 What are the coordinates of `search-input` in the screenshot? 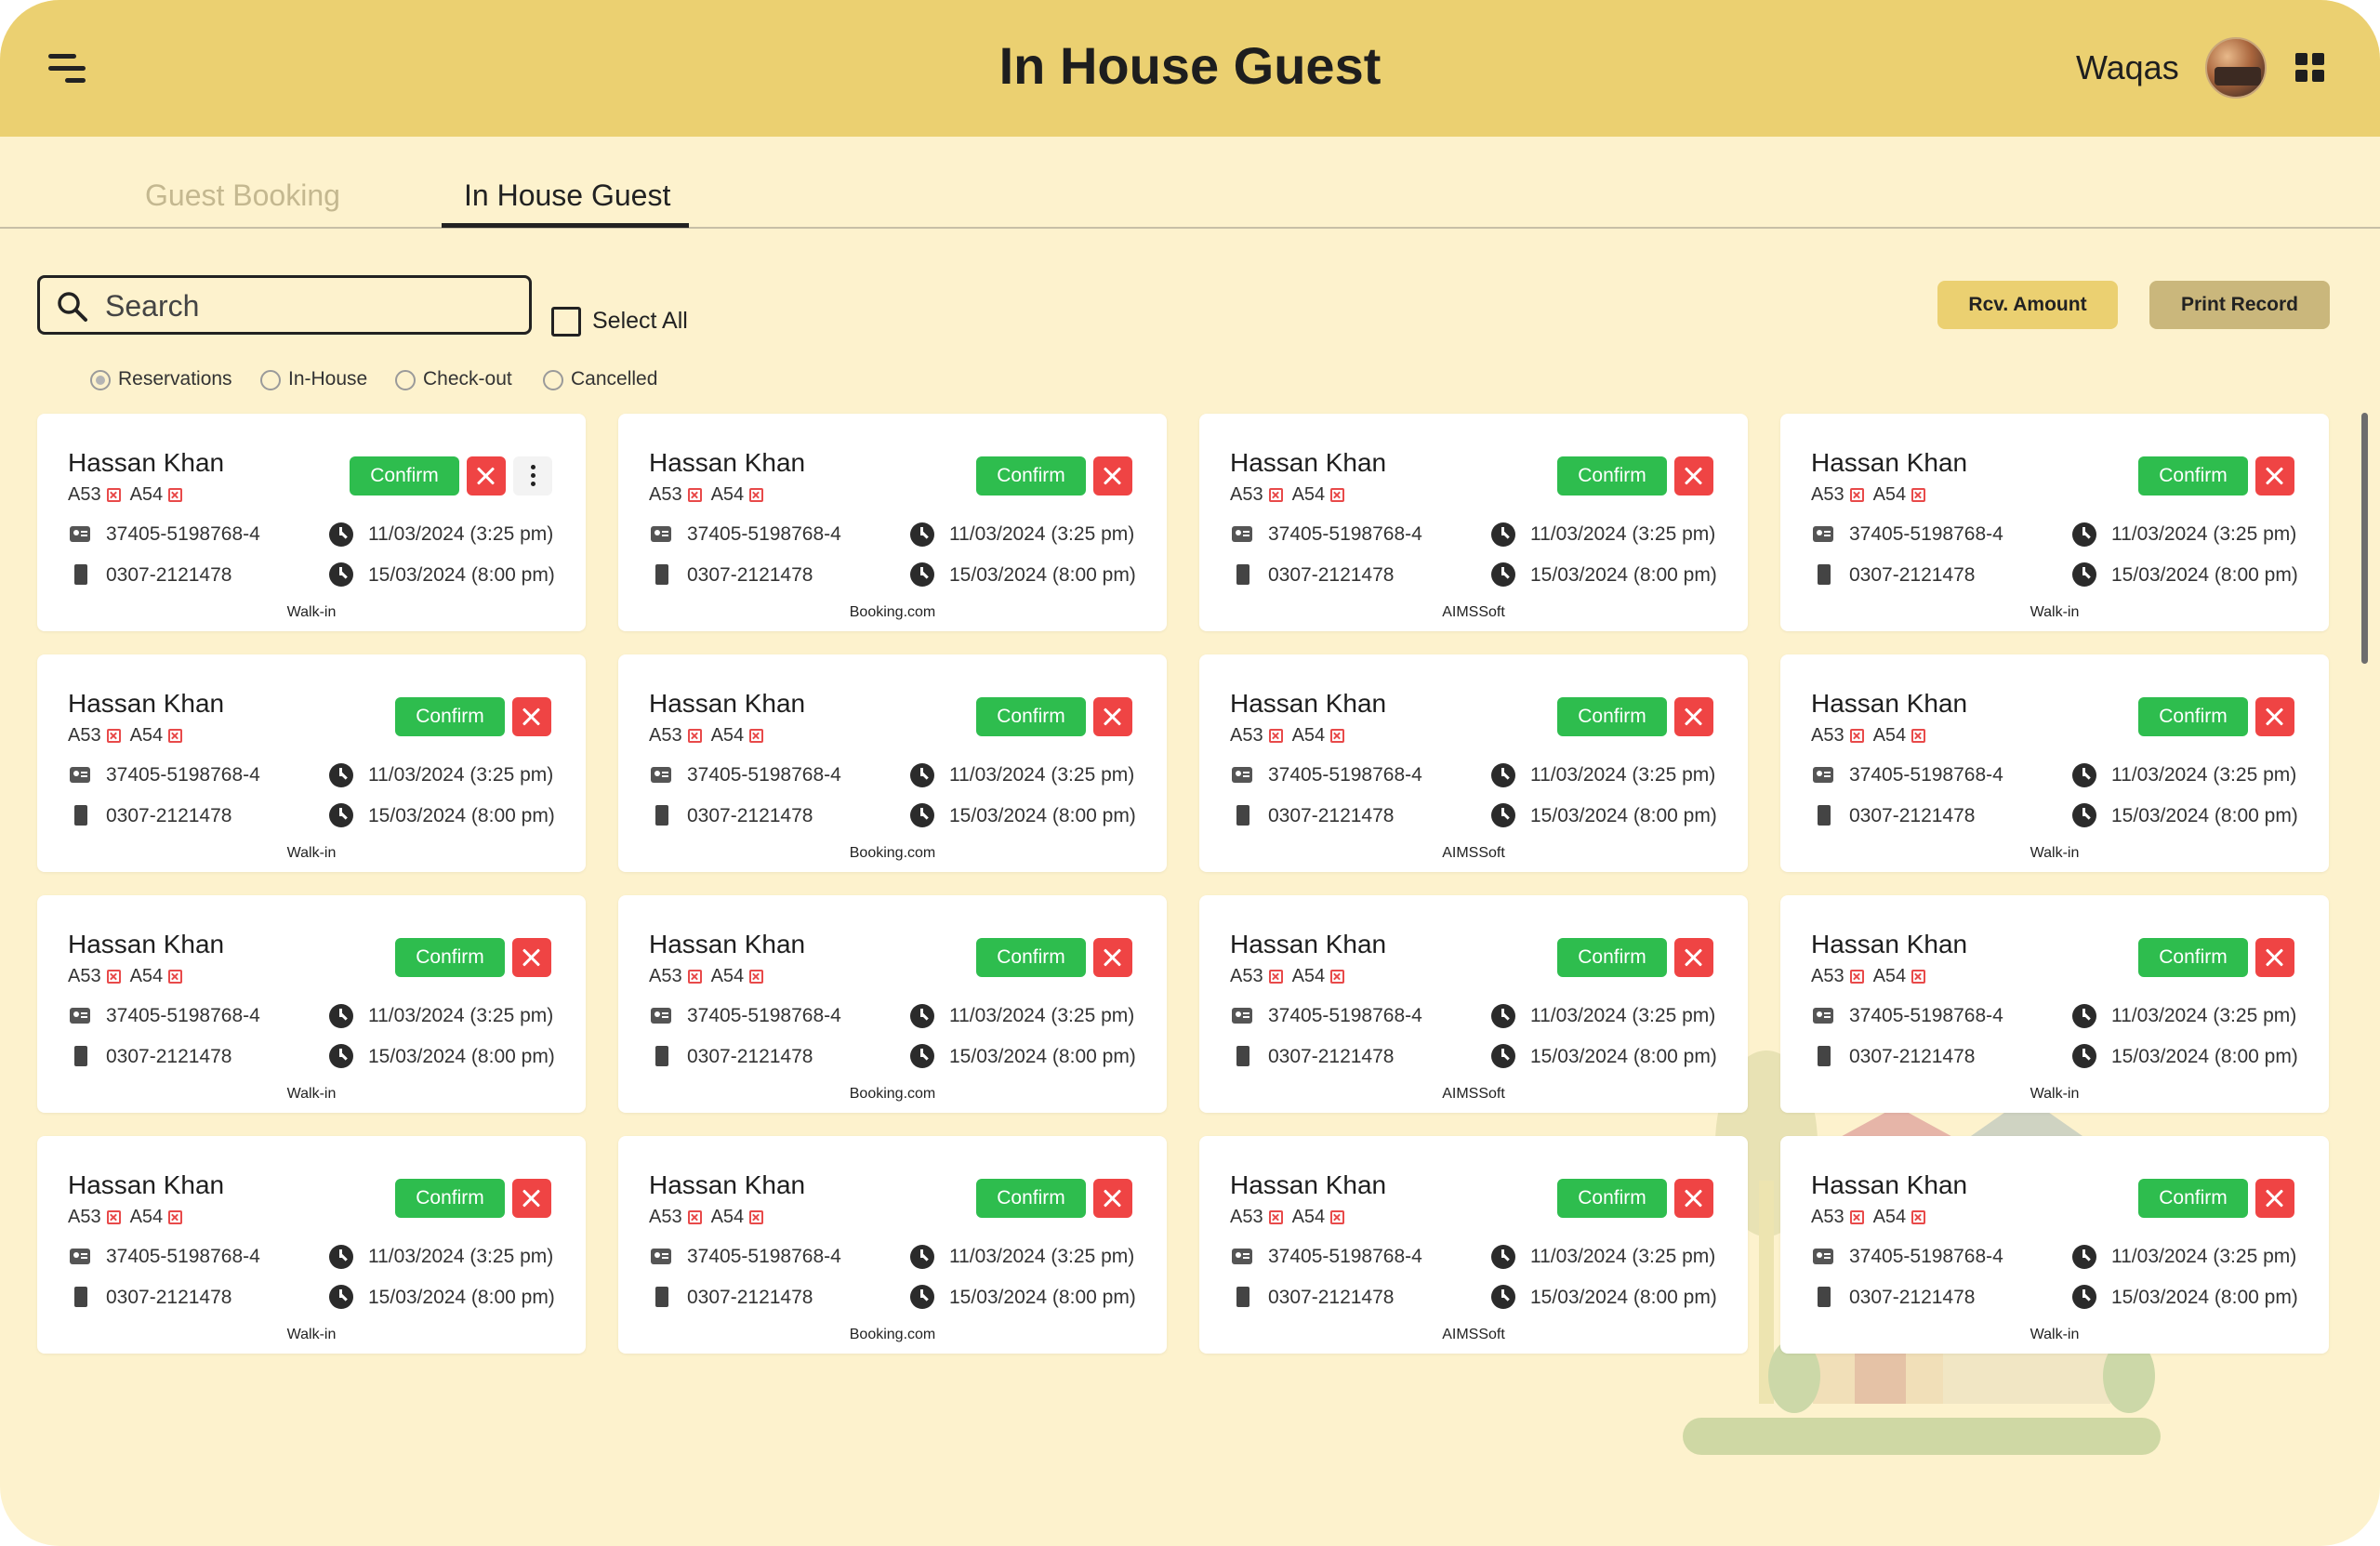 It's located at (309, 305).